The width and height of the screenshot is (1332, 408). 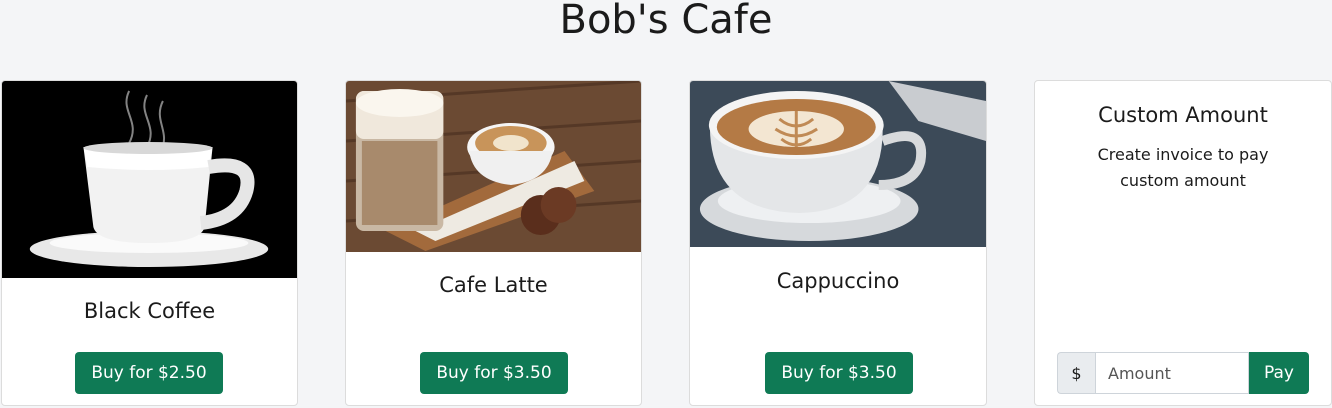 I want to click on product-title: Black Coffee, so click(x=149, y=311).